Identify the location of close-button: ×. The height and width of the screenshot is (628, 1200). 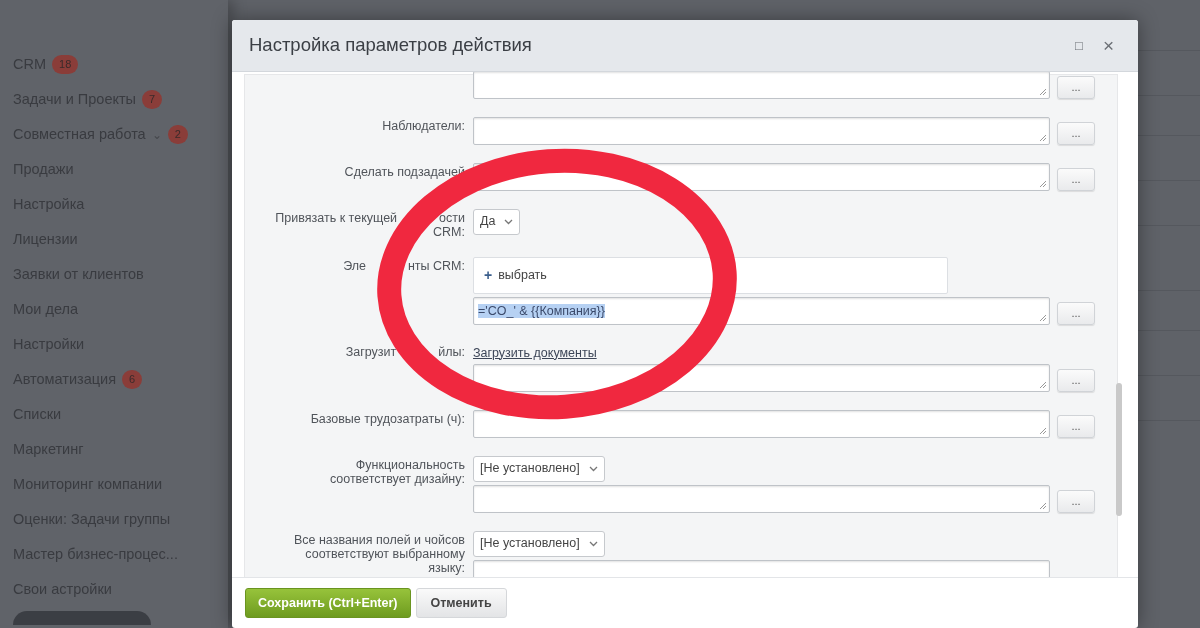
(1108, 45).